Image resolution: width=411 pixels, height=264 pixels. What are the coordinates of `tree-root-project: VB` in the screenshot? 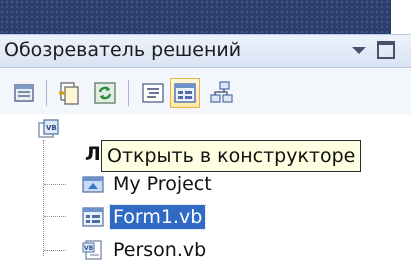 It's located at (52, 130).